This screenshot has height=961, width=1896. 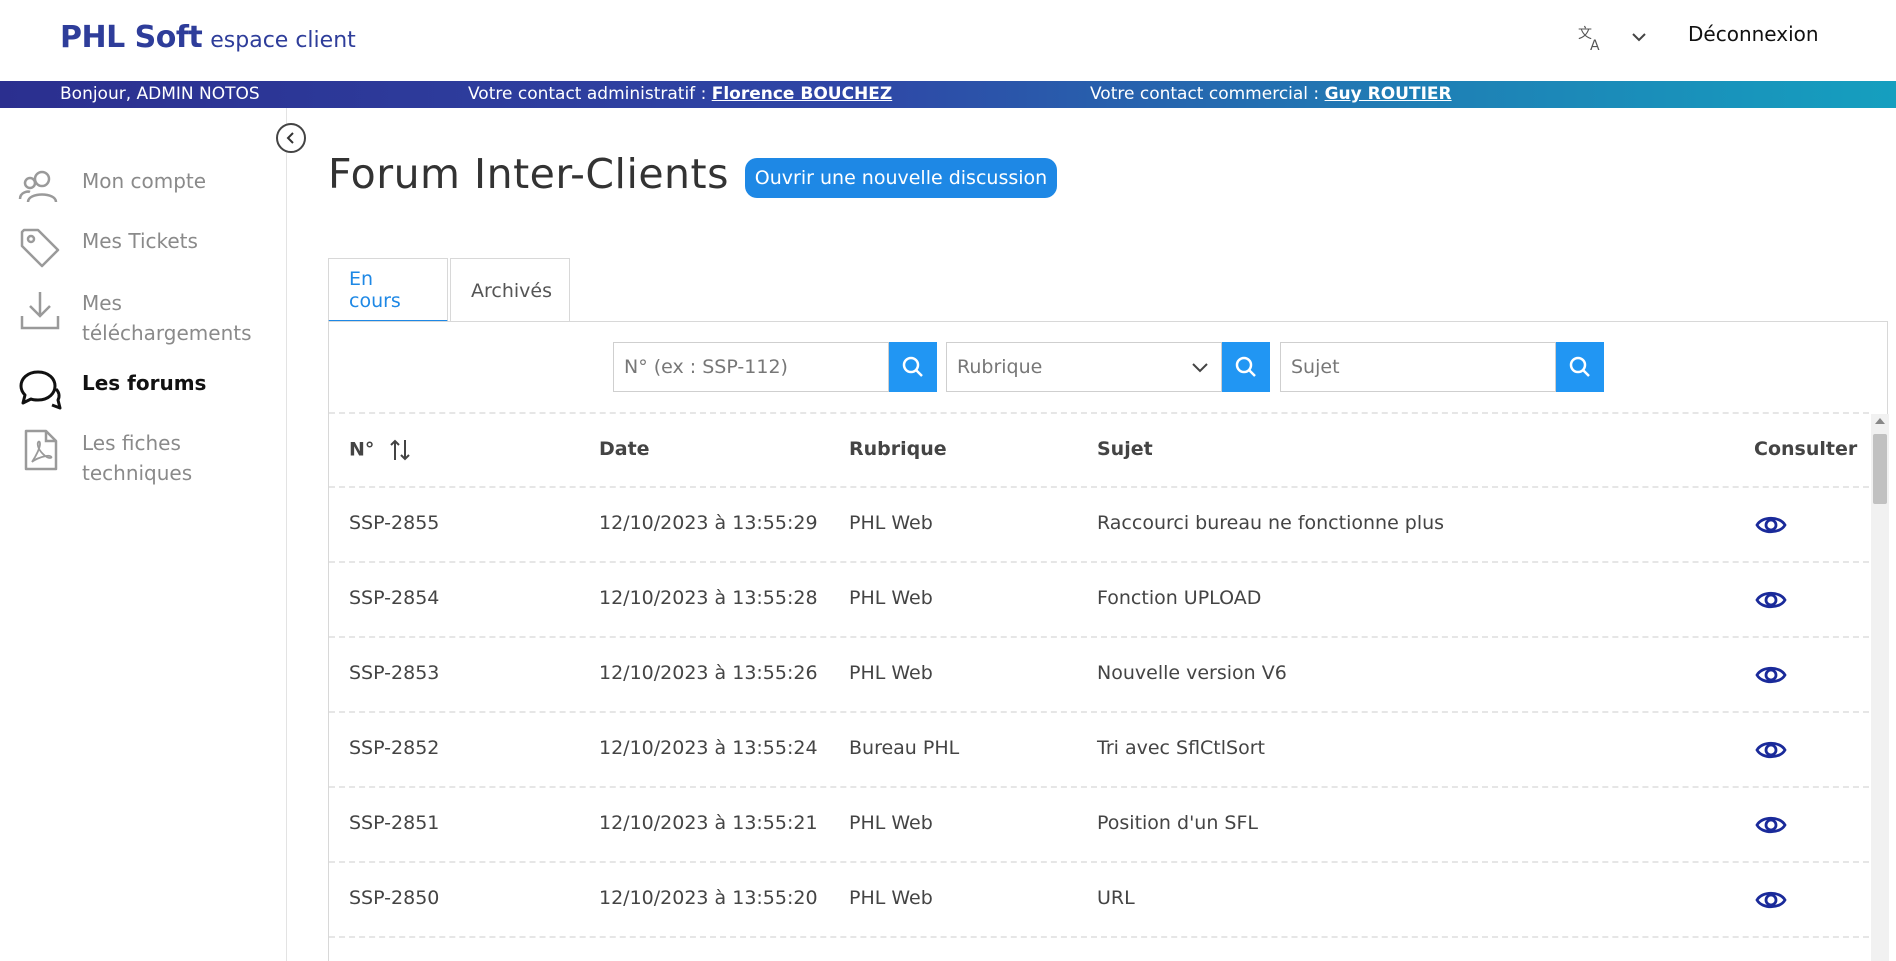 What do you see at coordinates (802, 94) in the screenshot?
I see `admin-contact-link: Florence BOUCHEZ` at bounding box center [802, 94].